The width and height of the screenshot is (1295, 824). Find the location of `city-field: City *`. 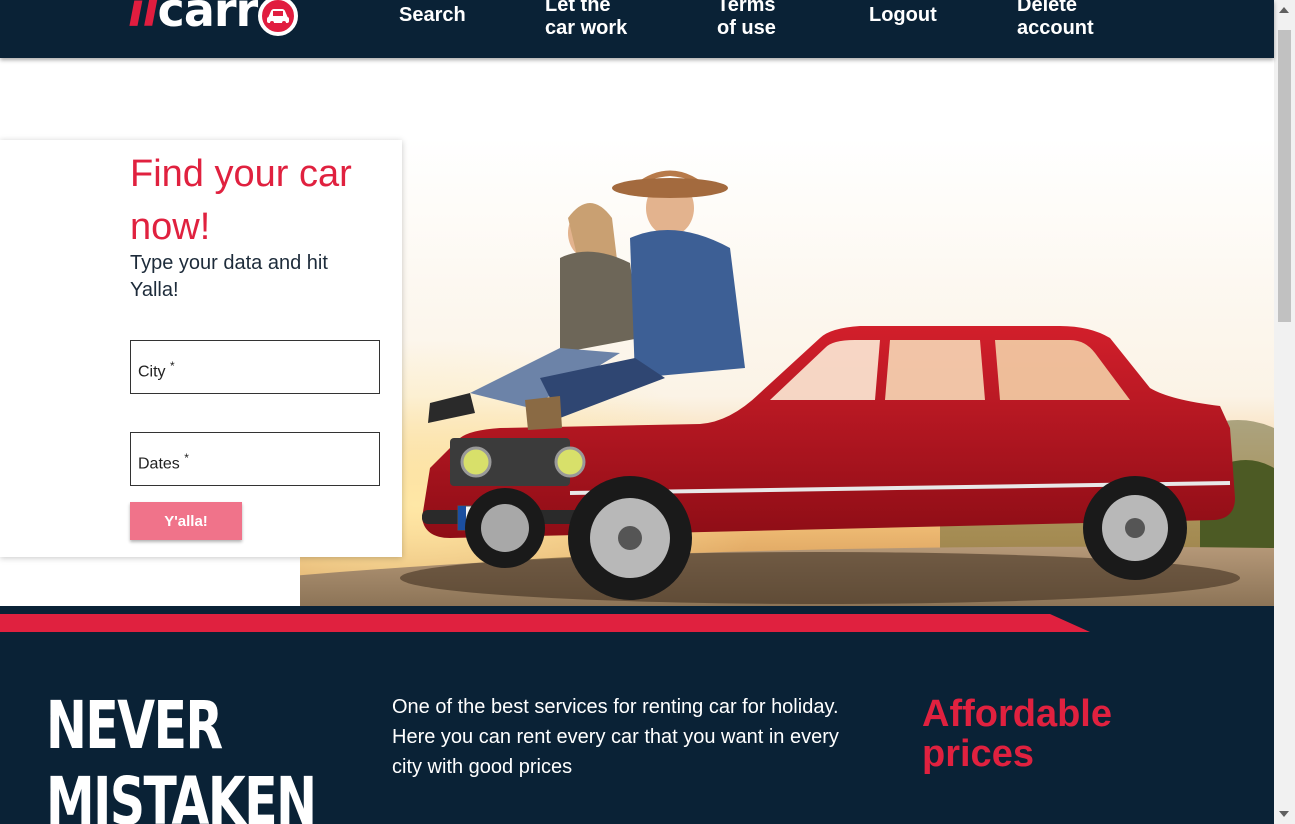

city-field: City * is located at coordinates (255, 367).